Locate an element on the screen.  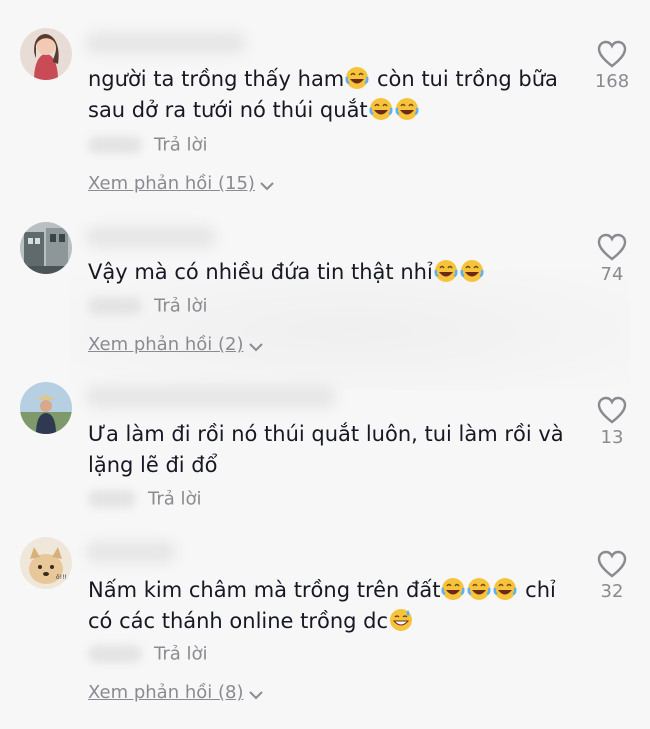
like-count: 168 is located at coordinates (612, 81).